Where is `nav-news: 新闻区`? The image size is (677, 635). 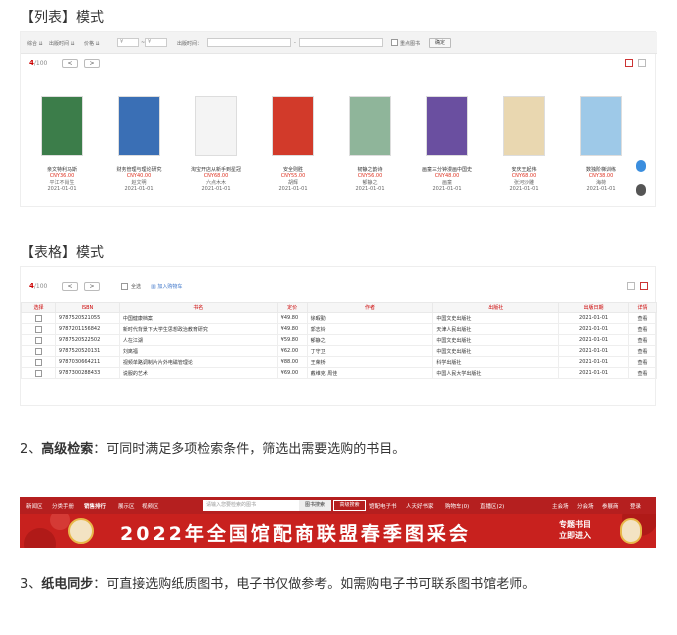 nav-news: 新闻区 is located at coordinates (34, 506).